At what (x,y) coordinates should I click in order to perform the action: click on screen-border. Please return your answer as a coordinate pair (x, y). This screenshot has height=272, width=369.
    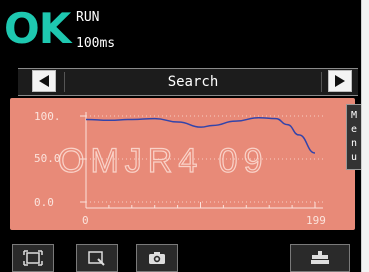
    Looking at the image, I should click on (365, 136).